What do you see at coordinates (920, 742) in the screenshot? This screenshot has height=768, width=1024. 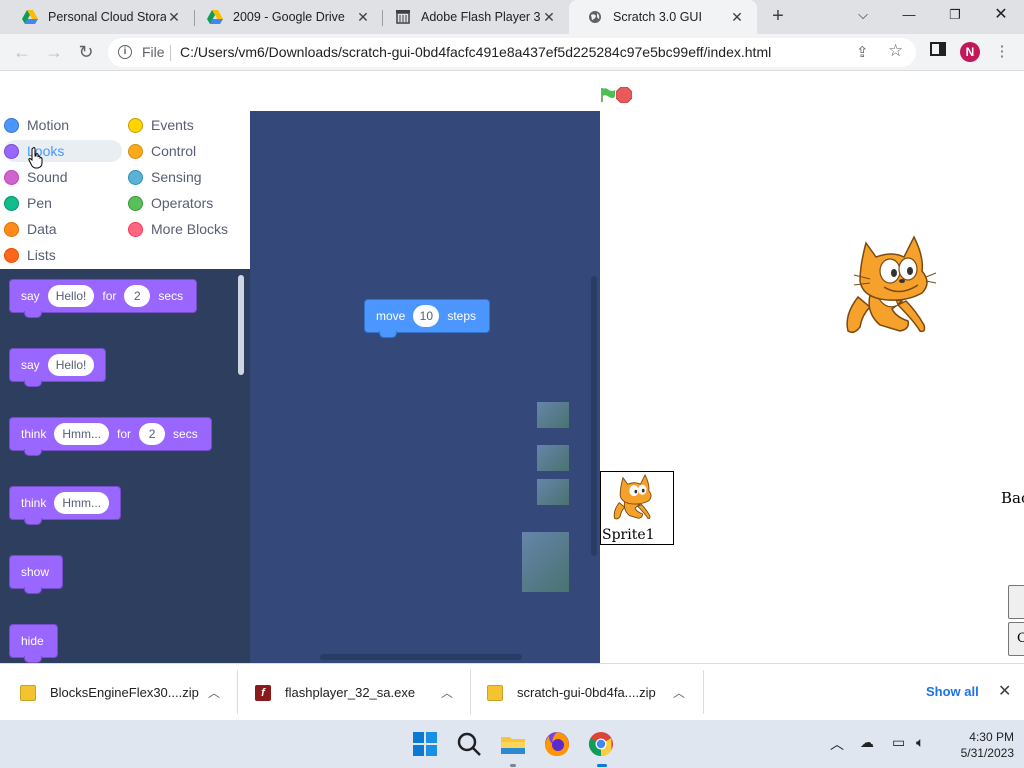 I see `volume-icon: 🔈︎` at bounding box center [920, 742].